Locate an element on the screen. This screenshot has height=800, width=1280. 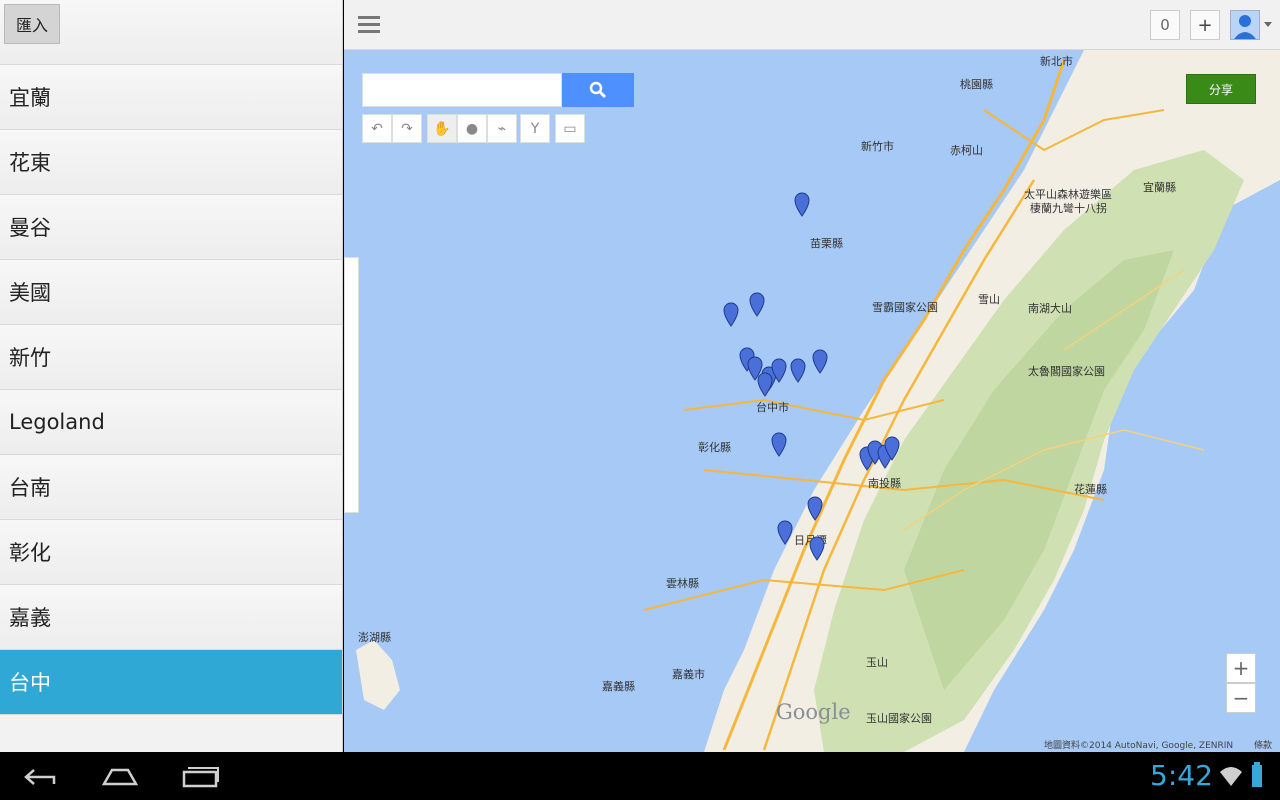
recent-apps-icon is located at coordinates (201, 777).